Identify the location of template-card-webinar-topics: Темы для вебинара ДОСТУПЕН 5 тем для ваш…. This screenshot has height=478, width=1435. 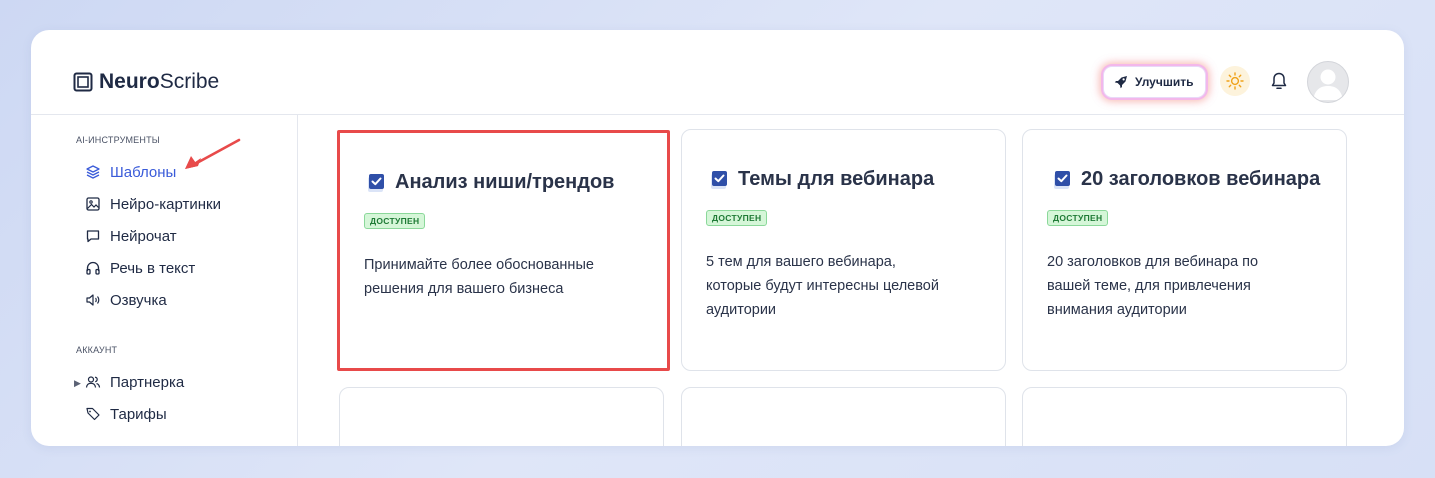
(843, 250).